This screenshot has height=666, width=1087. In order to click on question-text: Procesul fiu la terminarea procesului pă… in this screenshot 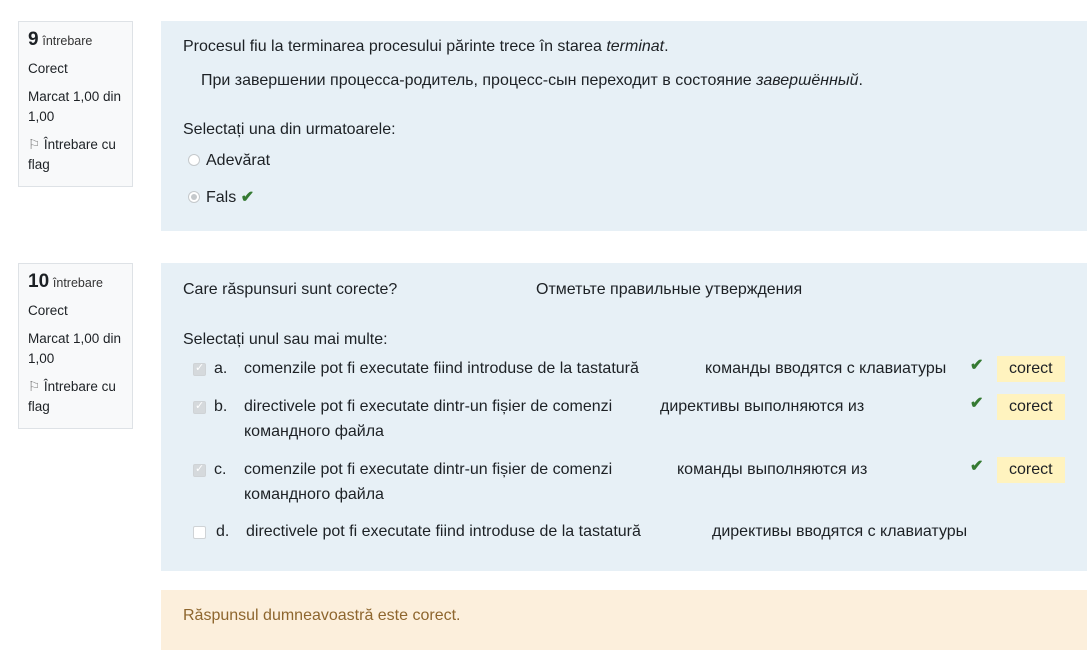, I will do `click(426, 46)`.